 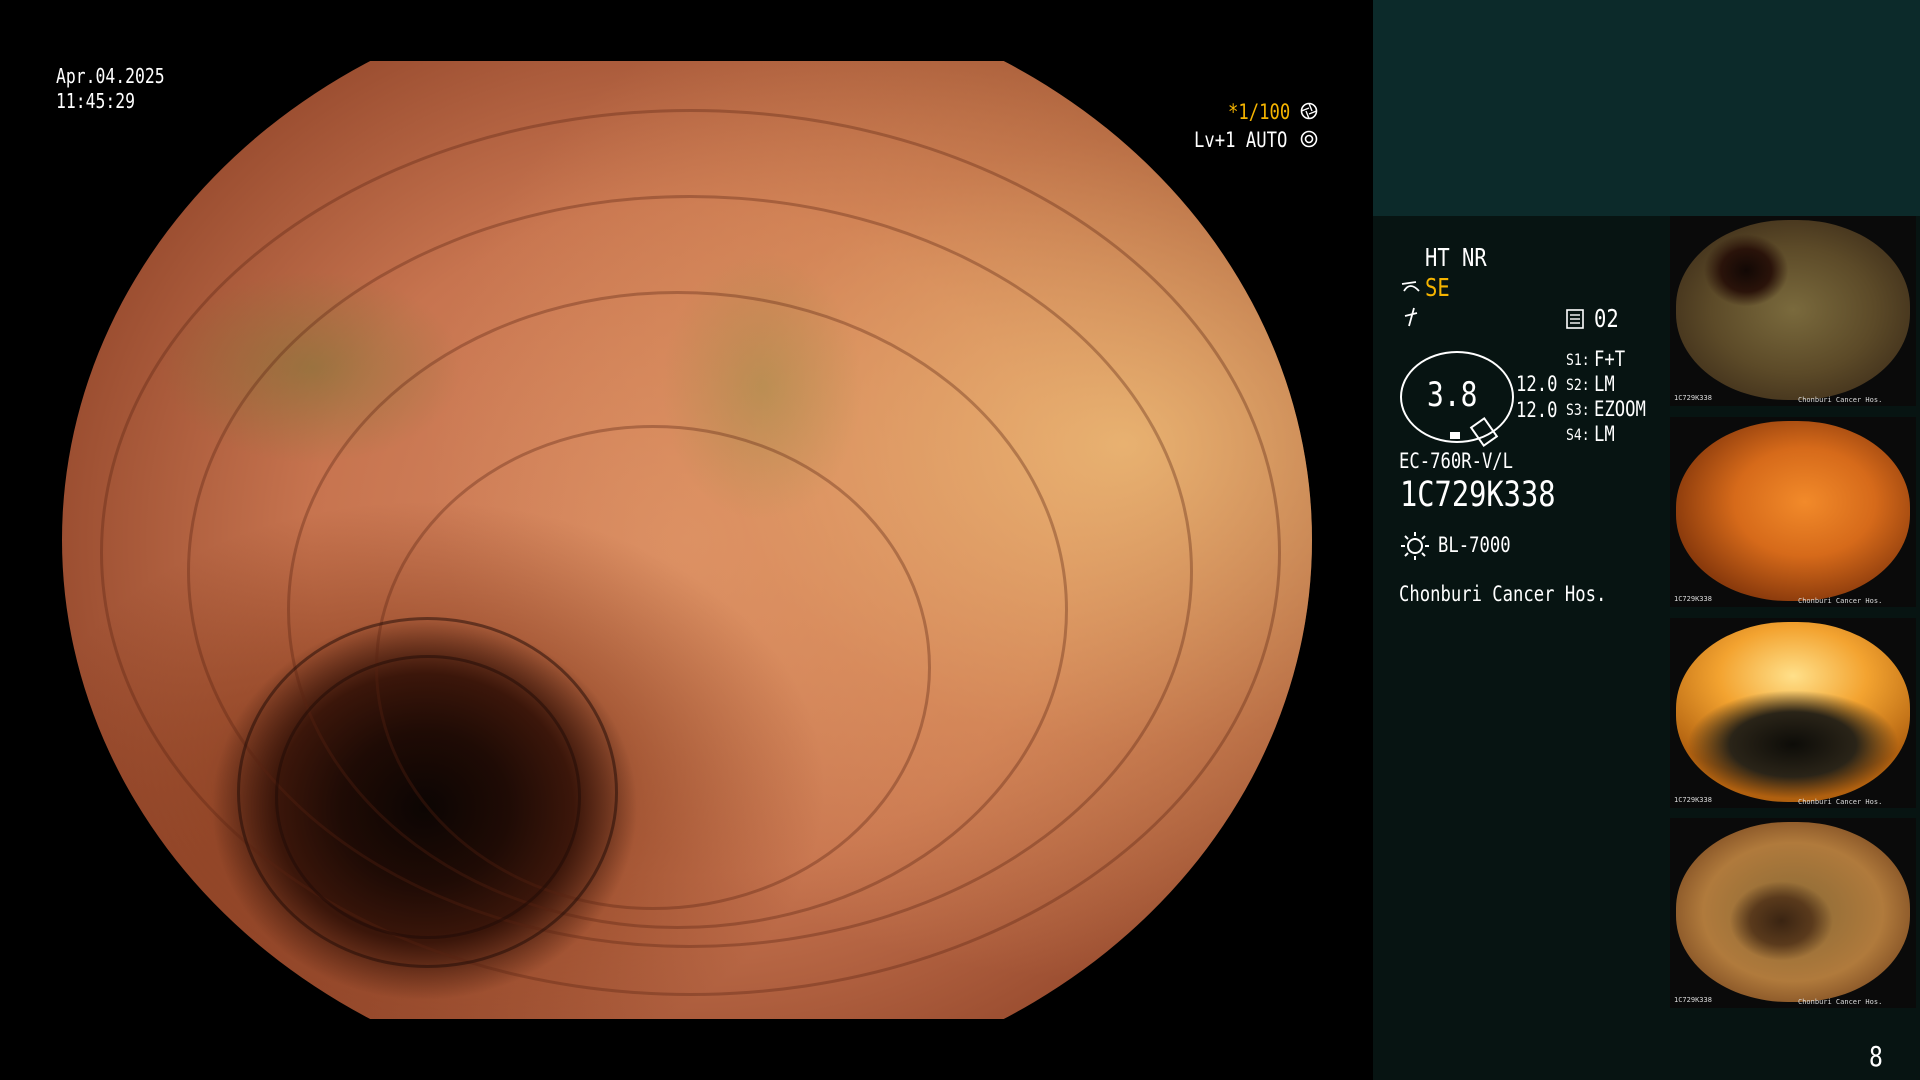 What do you see at coordinates (1578, 409) in the screenshot?
I see `switch-3-key: S3:` at bounding box center [1578, 409].